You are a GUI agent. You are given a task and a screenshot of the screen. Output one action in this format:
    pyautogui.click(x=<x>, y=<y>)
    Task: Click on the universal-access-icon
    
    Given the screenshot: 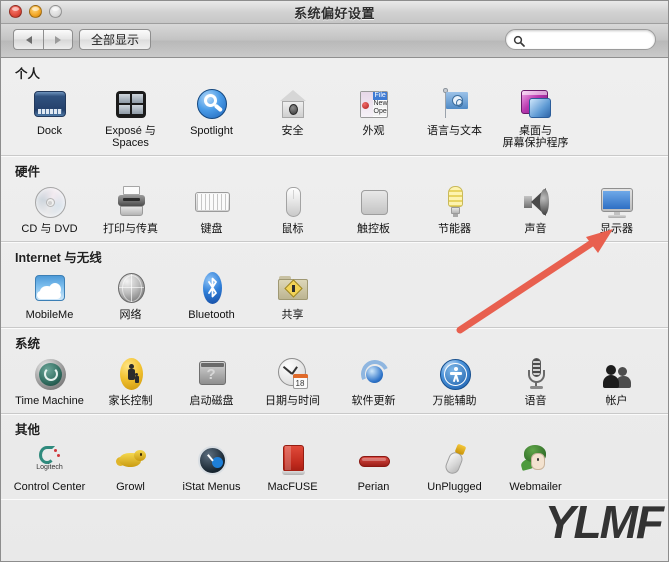 What is the action you would take?
    pyautogui.click(x=455, y=374)
    